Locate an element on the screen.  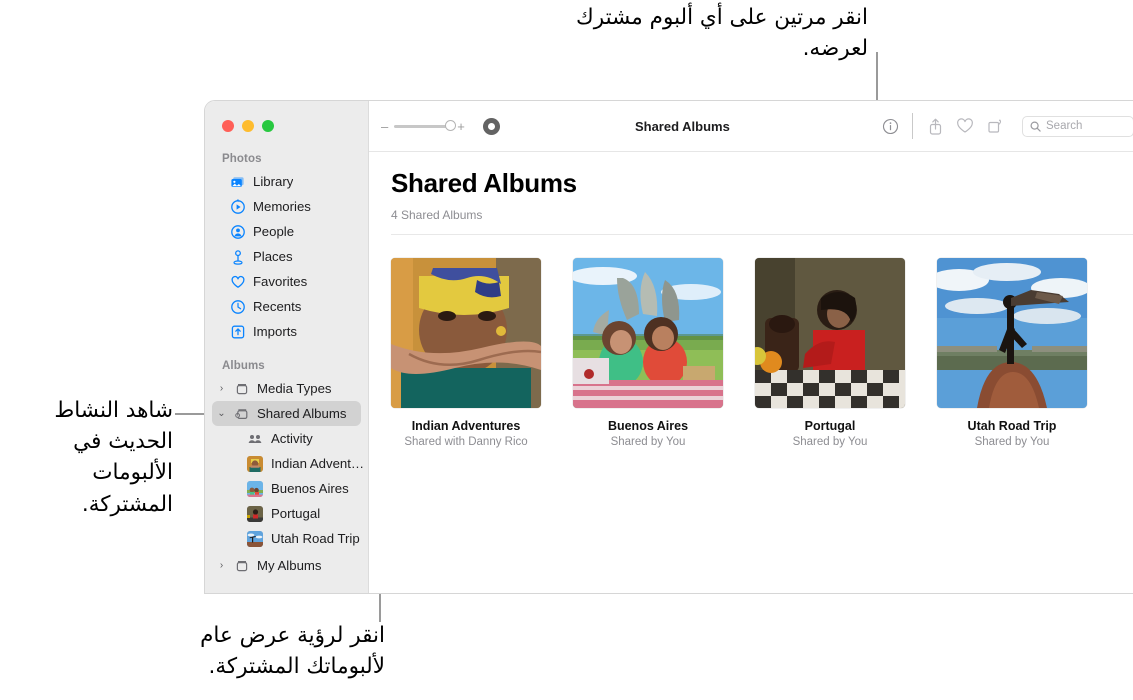
sidebar-item-memories: Memories is located at coordinates (286, 206).